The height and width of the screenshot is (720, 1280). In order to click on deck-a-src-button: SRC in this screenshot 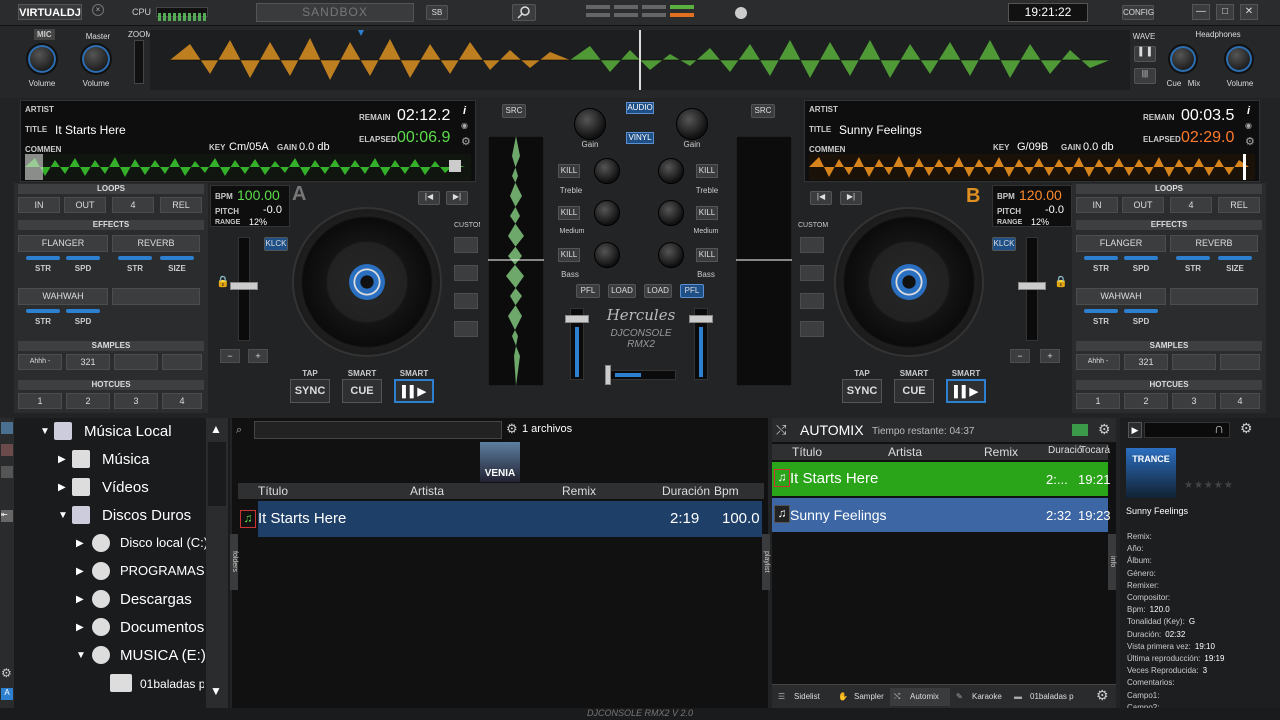, I will do `click(514, 111)`.